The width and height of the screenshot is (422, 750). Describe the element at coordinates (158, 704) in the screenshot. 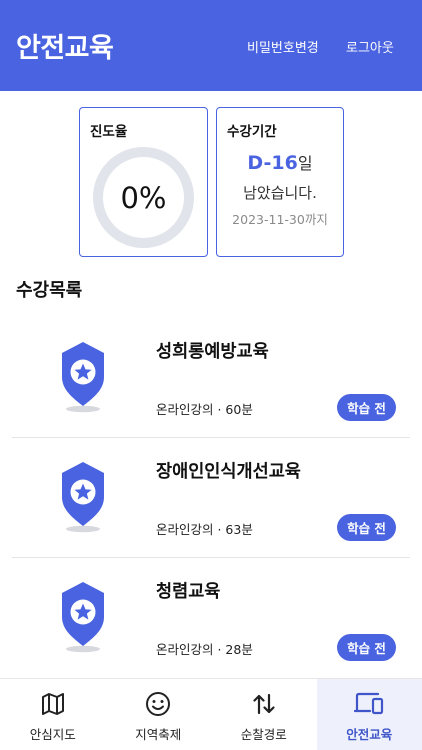

I see `smile-icon` at that location.